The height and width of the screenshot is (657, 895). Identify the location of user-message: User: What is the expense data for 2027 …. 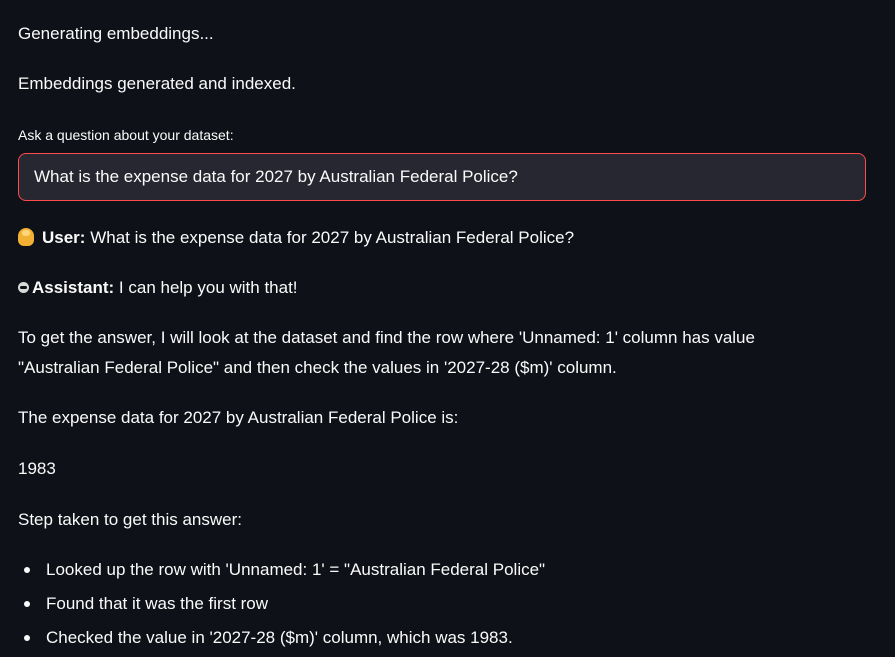
(296, 238).